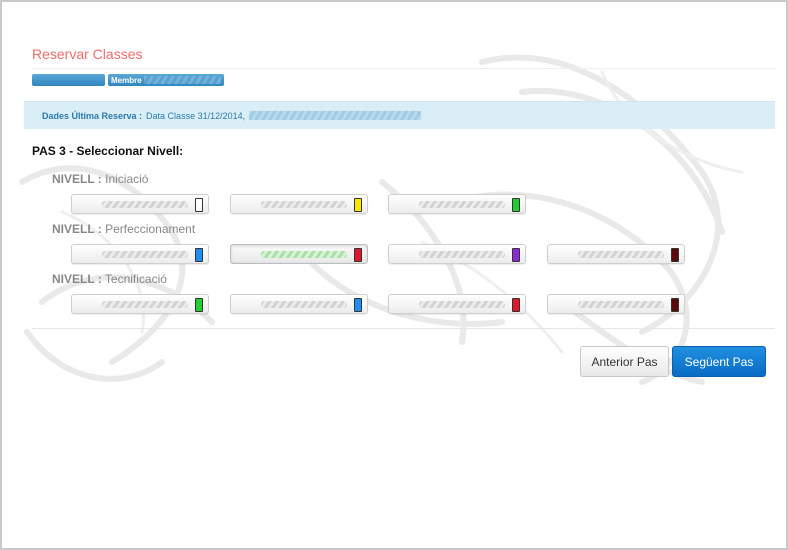 The height and width of the screenshot is (550, 788). I want to click on next-step-button: Següent Pas, so click(719, 361).